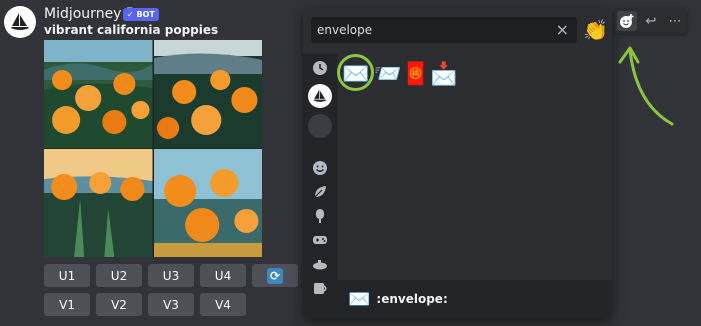 The image size is (701, 326). I want to click on variation-button-row: V1 V2 V3 V4, so click(145, 304).